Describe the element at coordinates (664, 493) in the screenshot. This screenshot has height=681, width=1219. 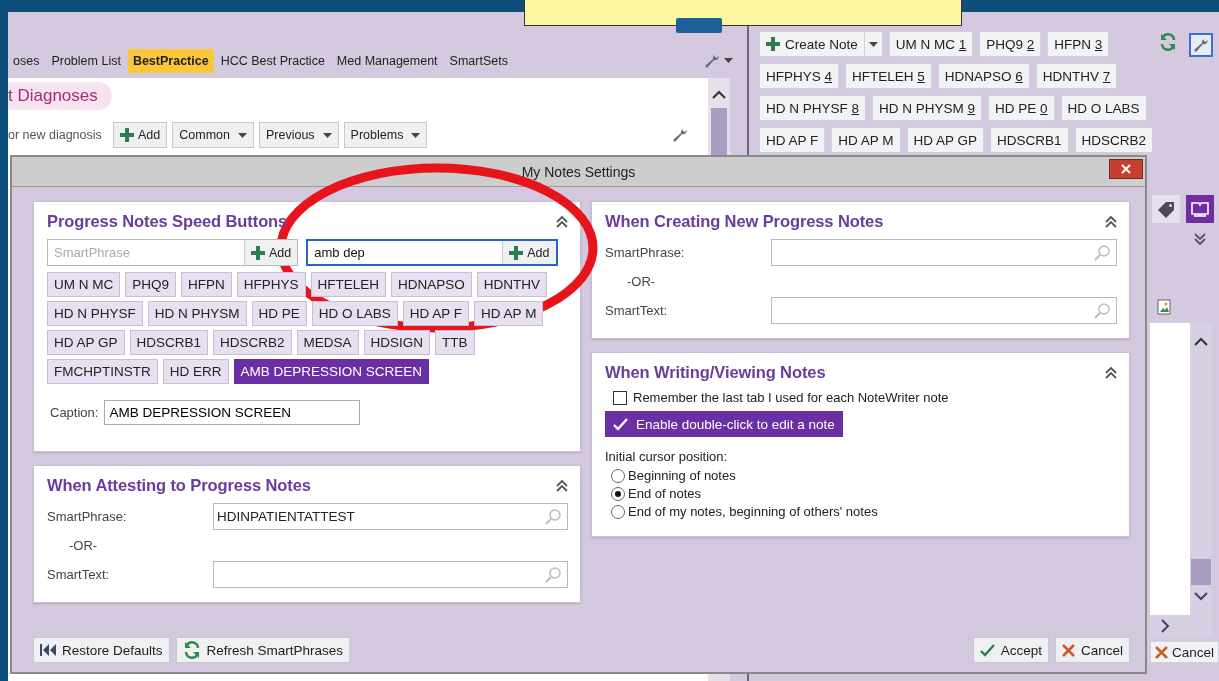
I see `radio-label: End of notes` at that location.